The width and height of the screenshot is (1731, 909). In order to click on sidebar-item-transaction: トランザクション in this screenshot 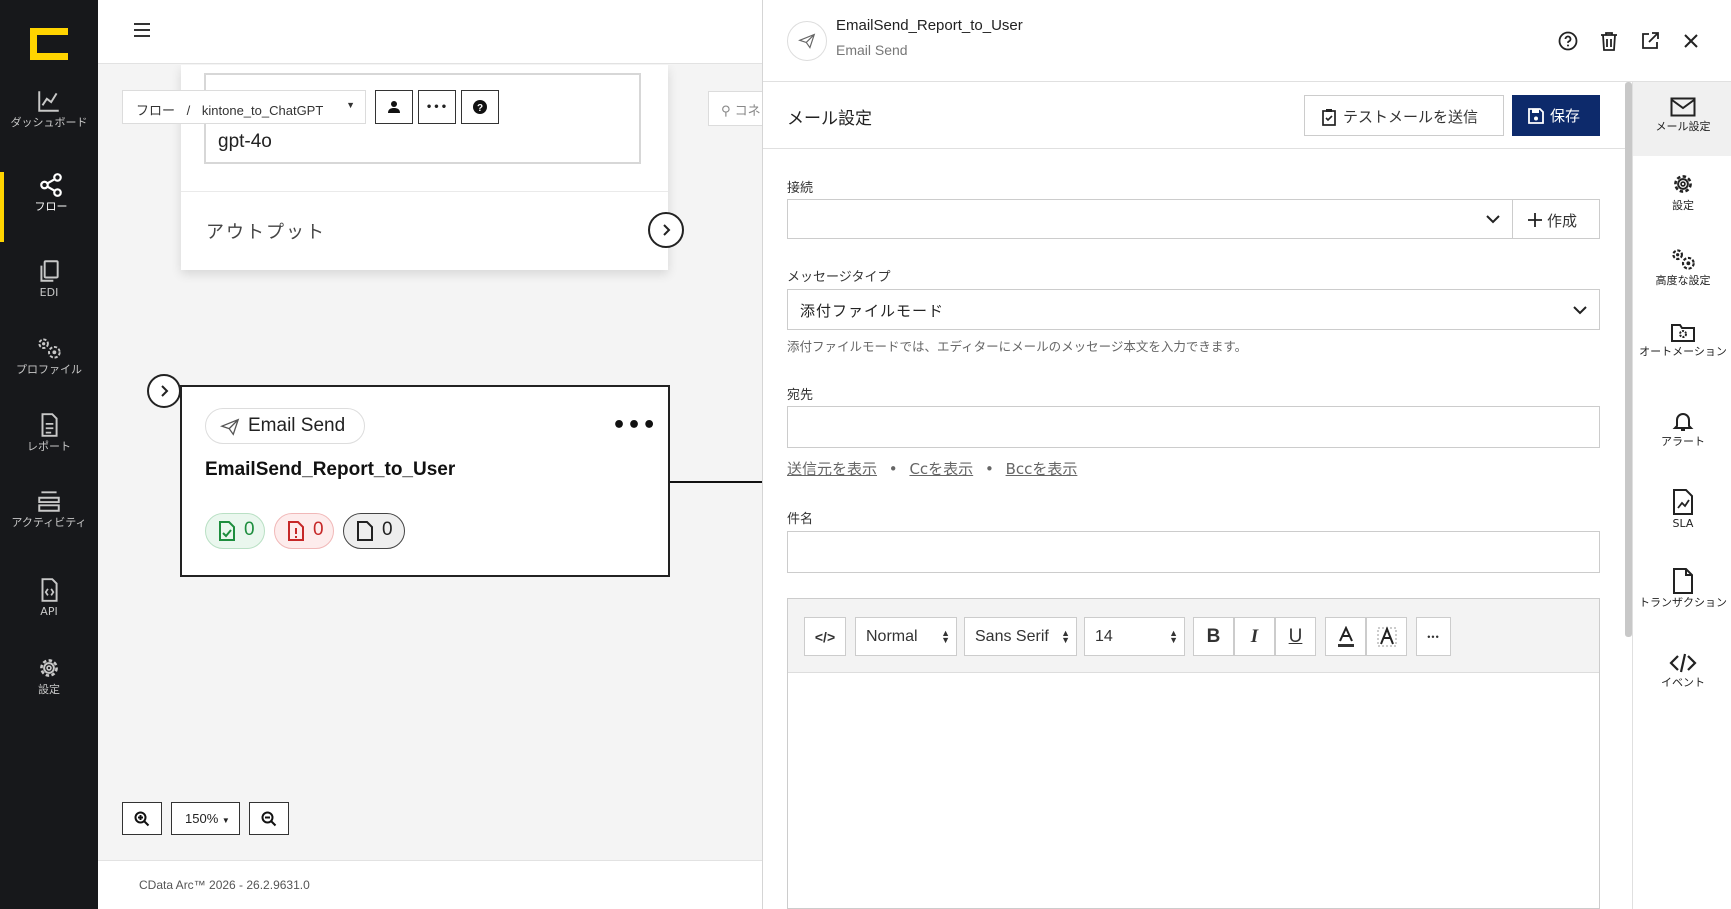, I will do `click(1682, 591)`.